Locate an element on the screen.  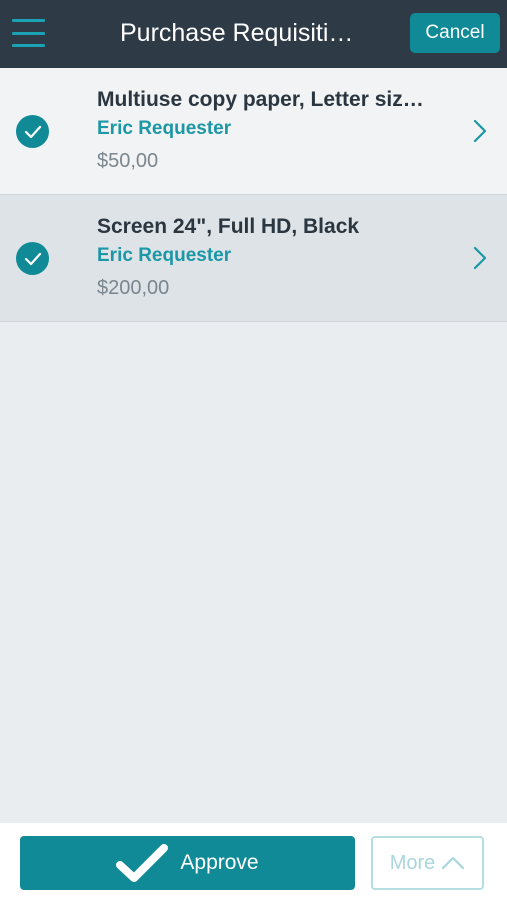
approve-button: Approve is located at coordinates (187, 863).